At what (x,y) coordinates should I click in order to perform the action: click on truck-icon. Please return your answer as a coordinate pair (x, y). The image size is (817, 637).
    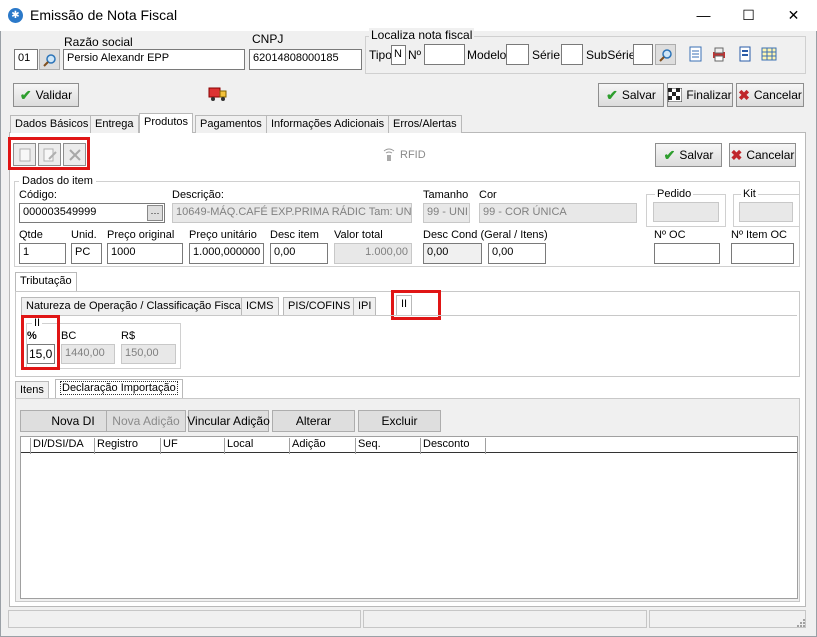
    Looking at the image, I should click on (218, 94).